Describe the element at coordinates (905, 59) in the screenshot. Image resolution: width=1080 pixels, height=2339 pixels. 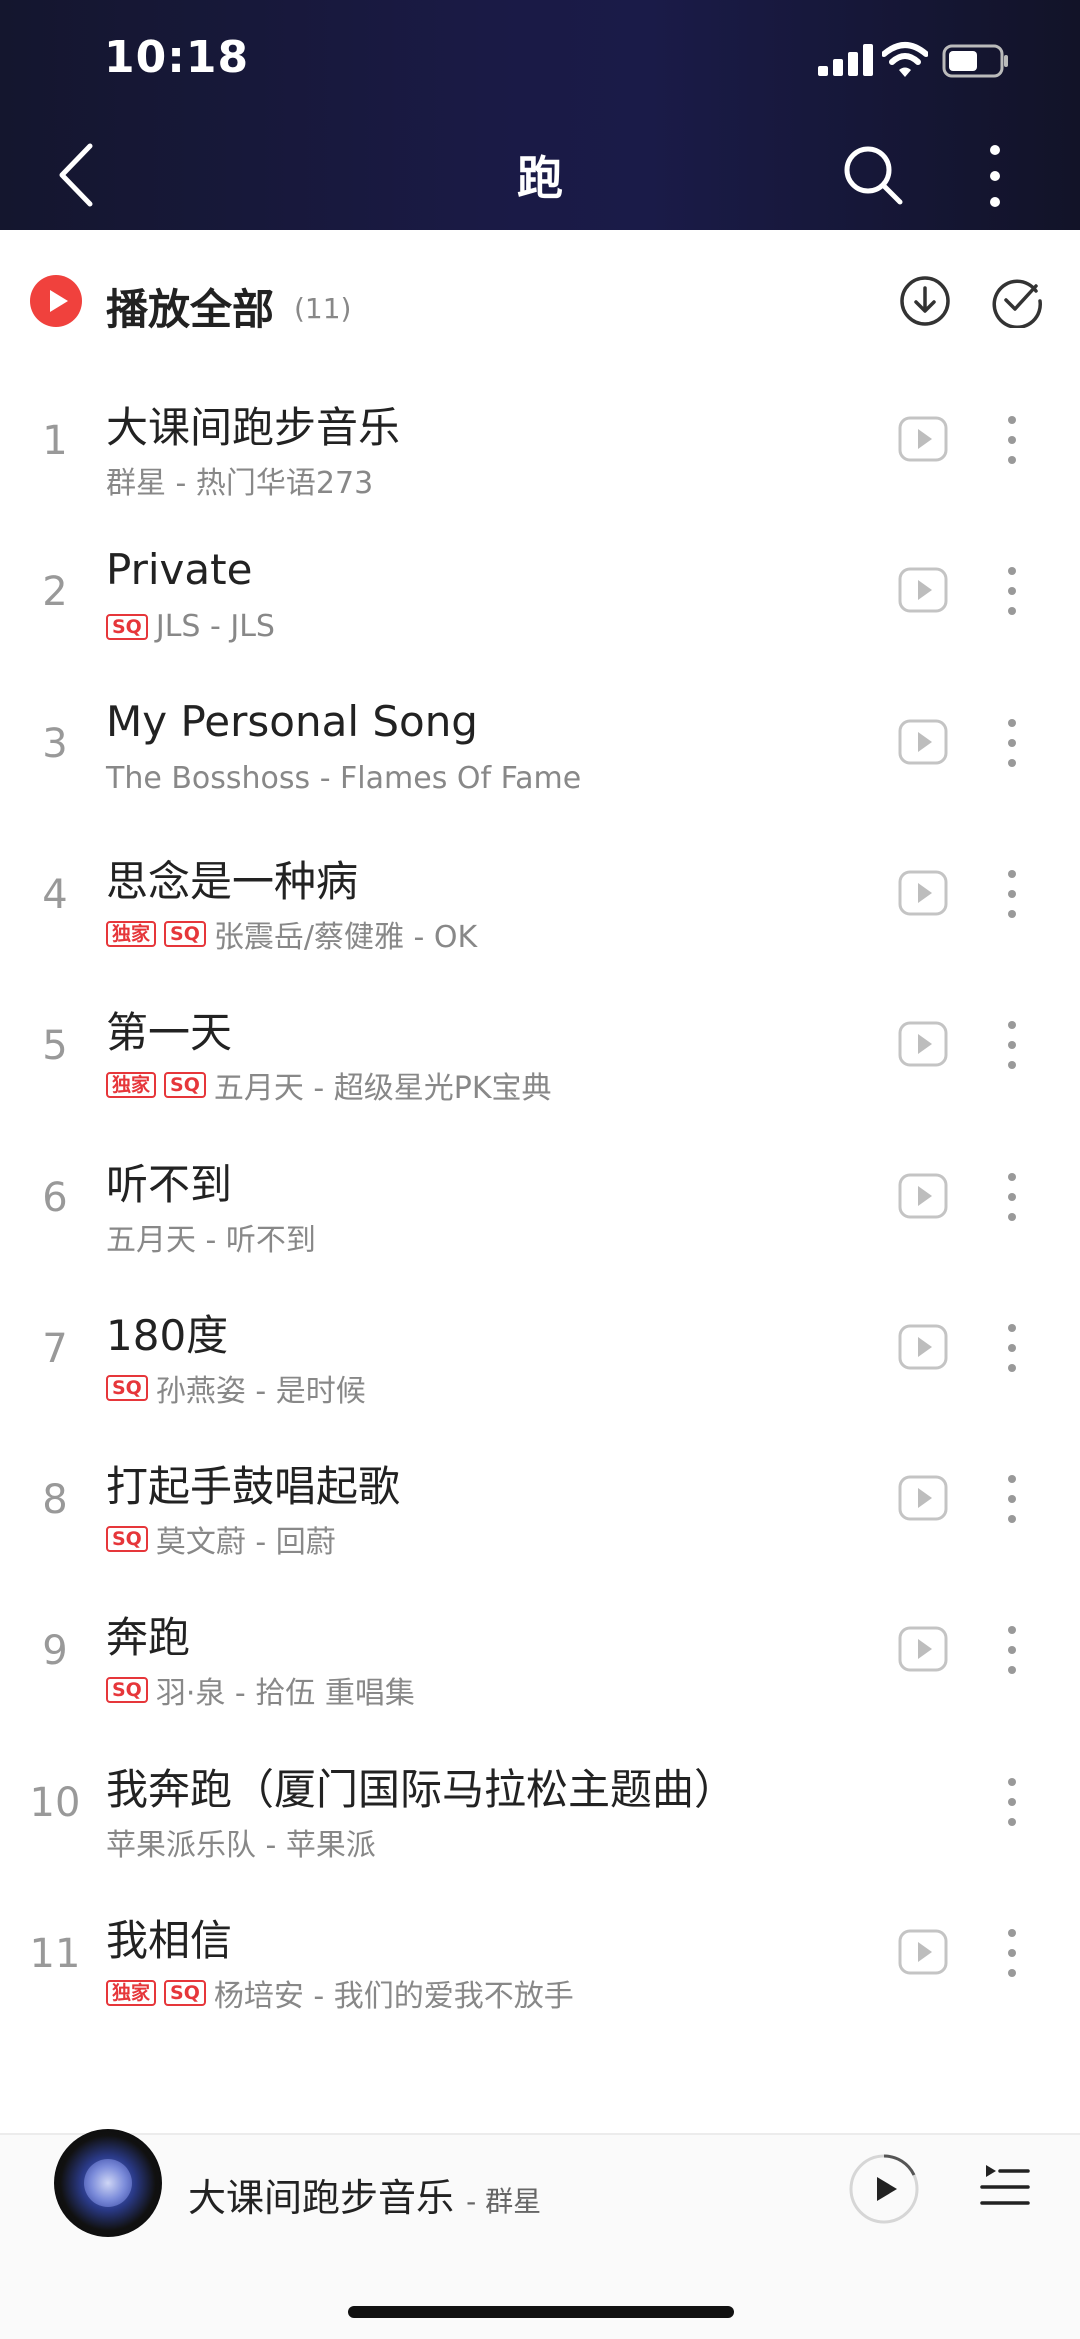
I see `wifi-icon` at that location.